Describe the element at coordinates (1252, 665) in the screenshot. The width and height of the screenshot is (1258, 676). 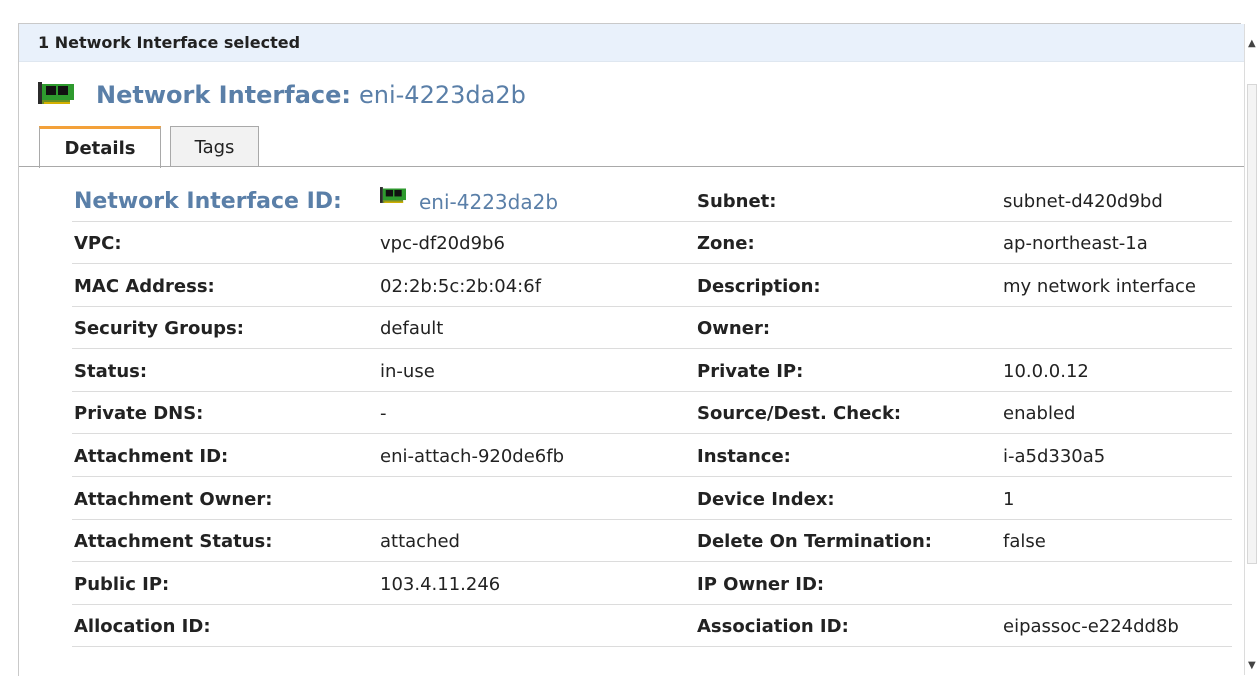
I see `scroll-down-icon: ▼` at that location.